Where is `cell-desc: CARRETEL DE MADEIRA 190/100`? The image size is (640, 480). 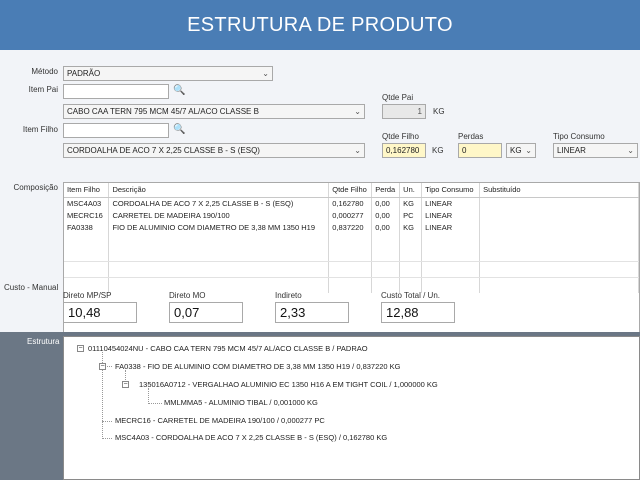 cell-desc: CARRETEL DE MADEIRA 190/100 is located at coordinates (219, 215).